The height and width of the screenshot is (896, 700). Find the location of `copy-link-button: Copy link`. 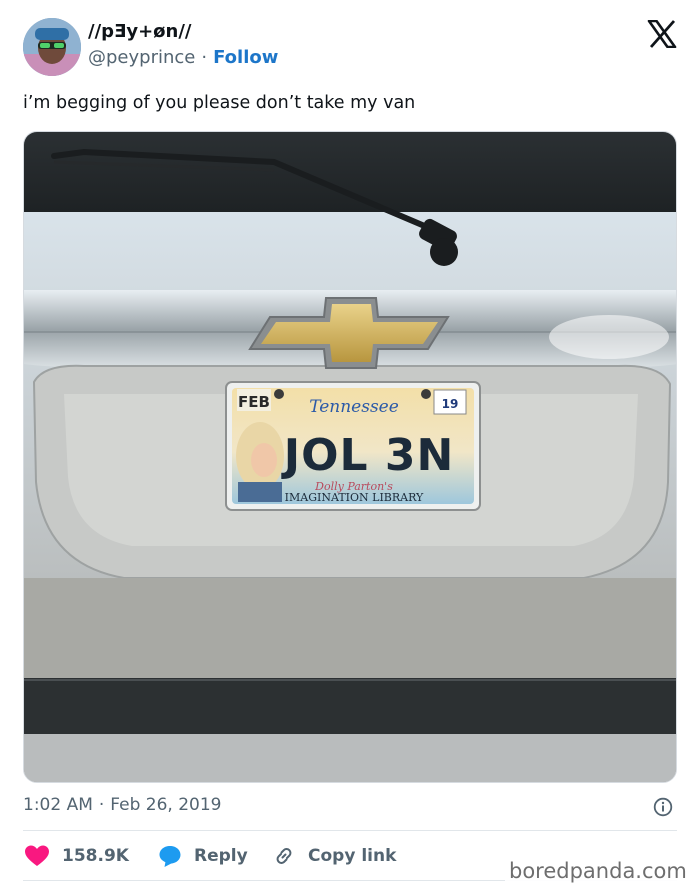

copy-link-button: Copy link is located at coordinates (334, 856).